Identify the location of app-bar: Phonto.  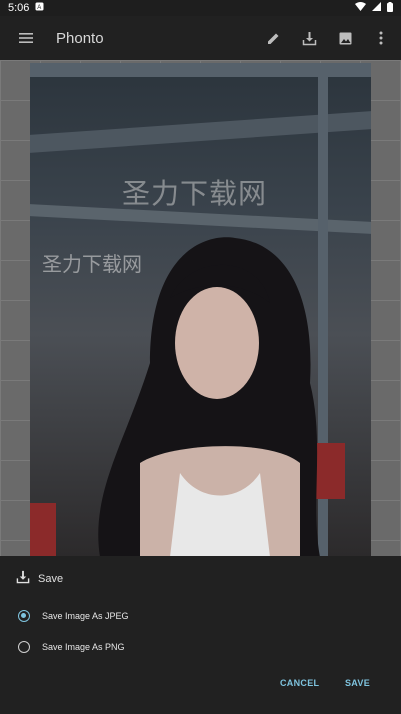
(200, 38).